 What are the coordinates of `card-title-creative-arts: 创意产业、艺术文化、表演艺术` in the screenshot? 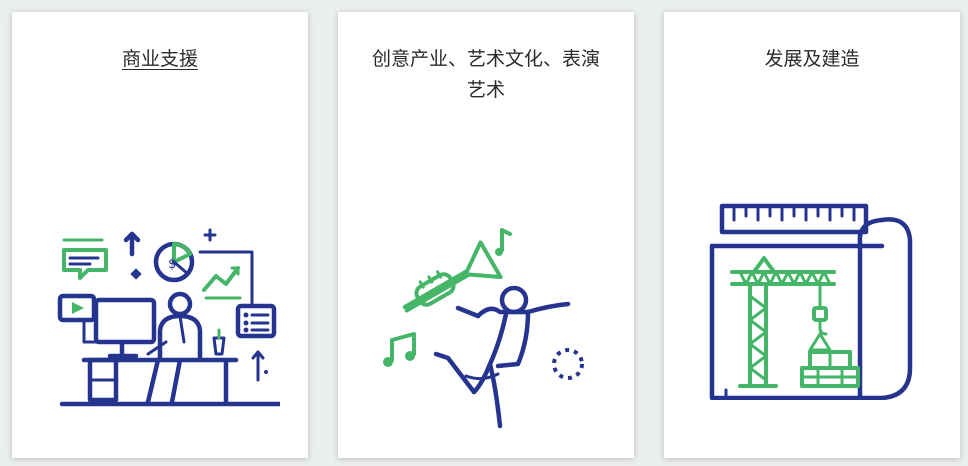 It's located at (485, 74).